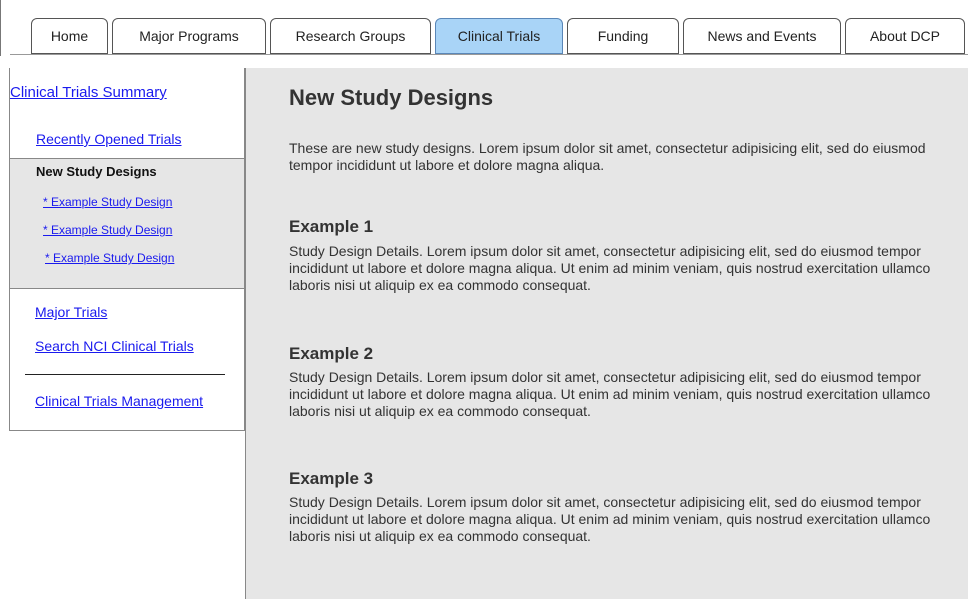 This screenshot has width=968, height=599. What do you see at coordinates (96, 171) in the screenshot?
I see `sidebar-current-section-title: New Study Designs` at bounding box center [96, 171].